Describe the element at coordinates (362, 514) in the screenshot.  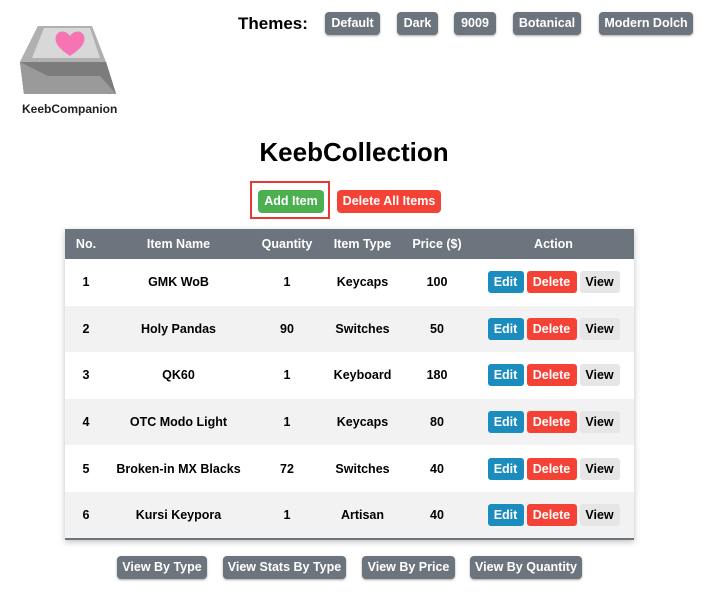
I see `cell-item-type: Artisan` at that location.